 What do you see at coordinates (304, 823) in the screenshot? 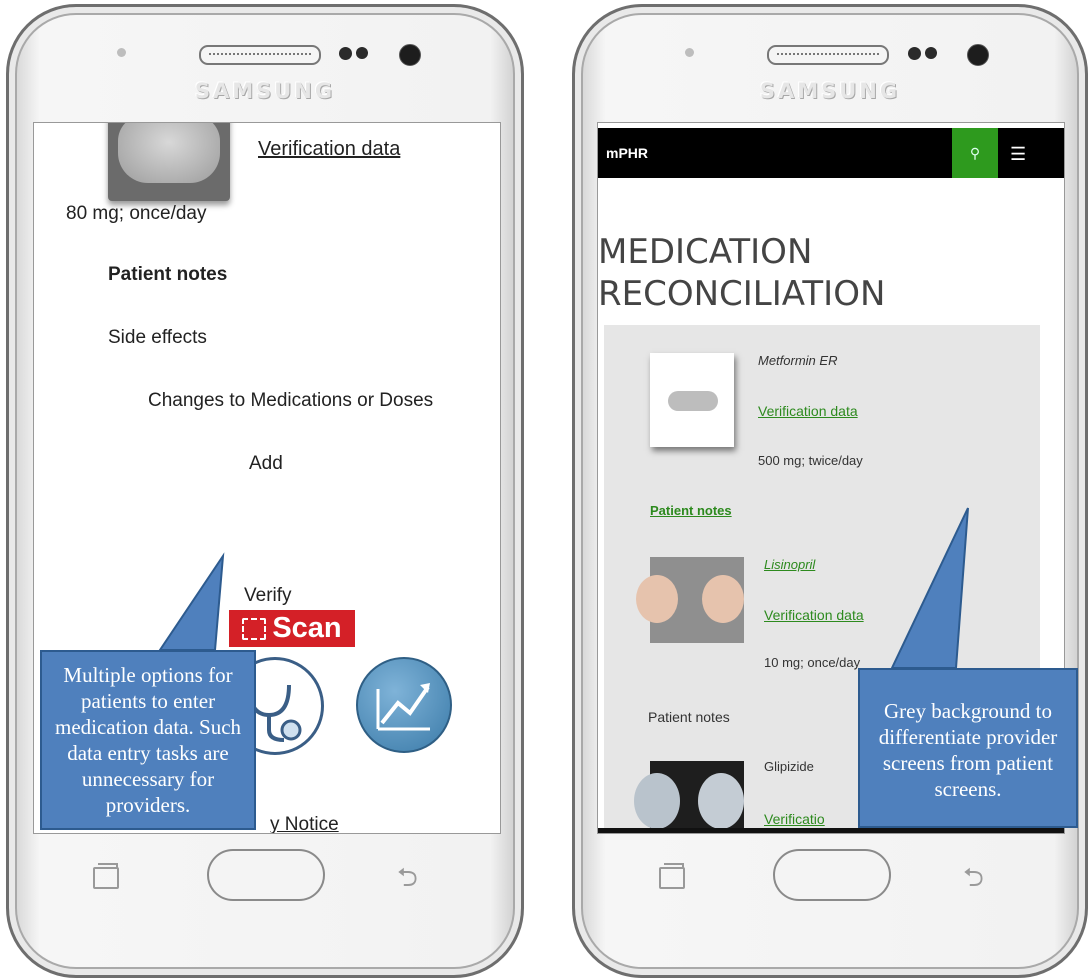
I see `privacy-notice-link: y Notice` at bounding box center [304, 823].